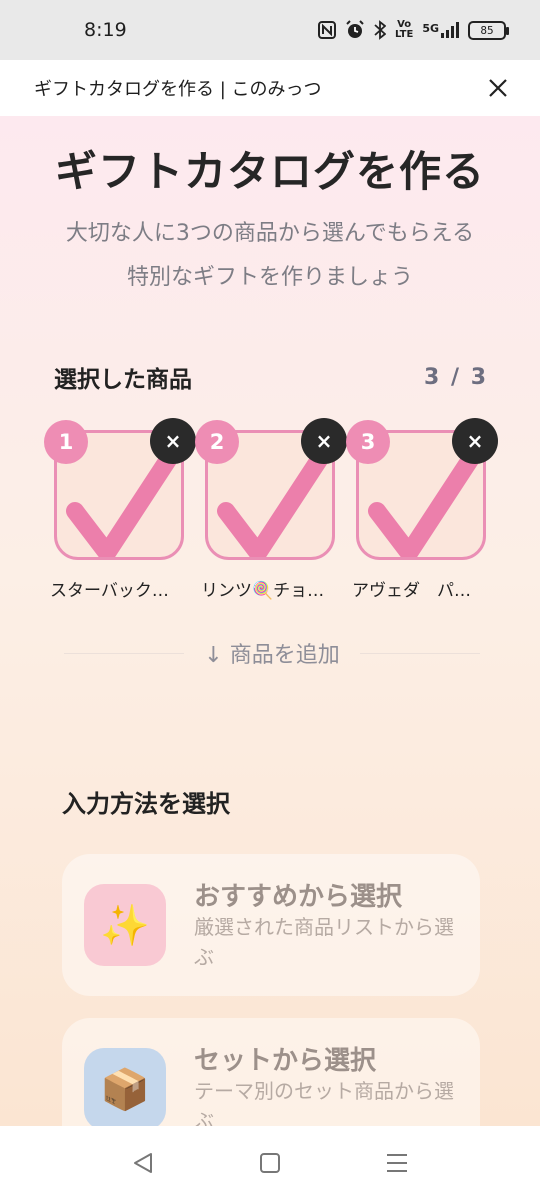 This screenshot has width=540, height=1200. I want to click on status-icons: Vo LTE 5G 85, so click(413, 29).